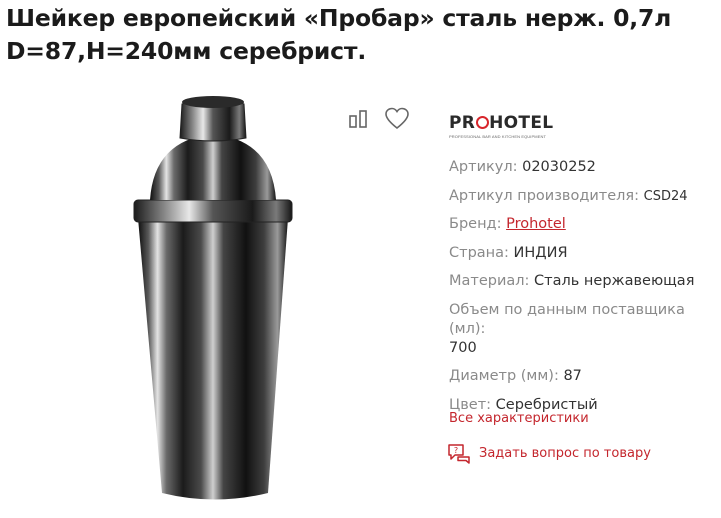  I want to click on spec-label: Материал:, so click(489, 281).